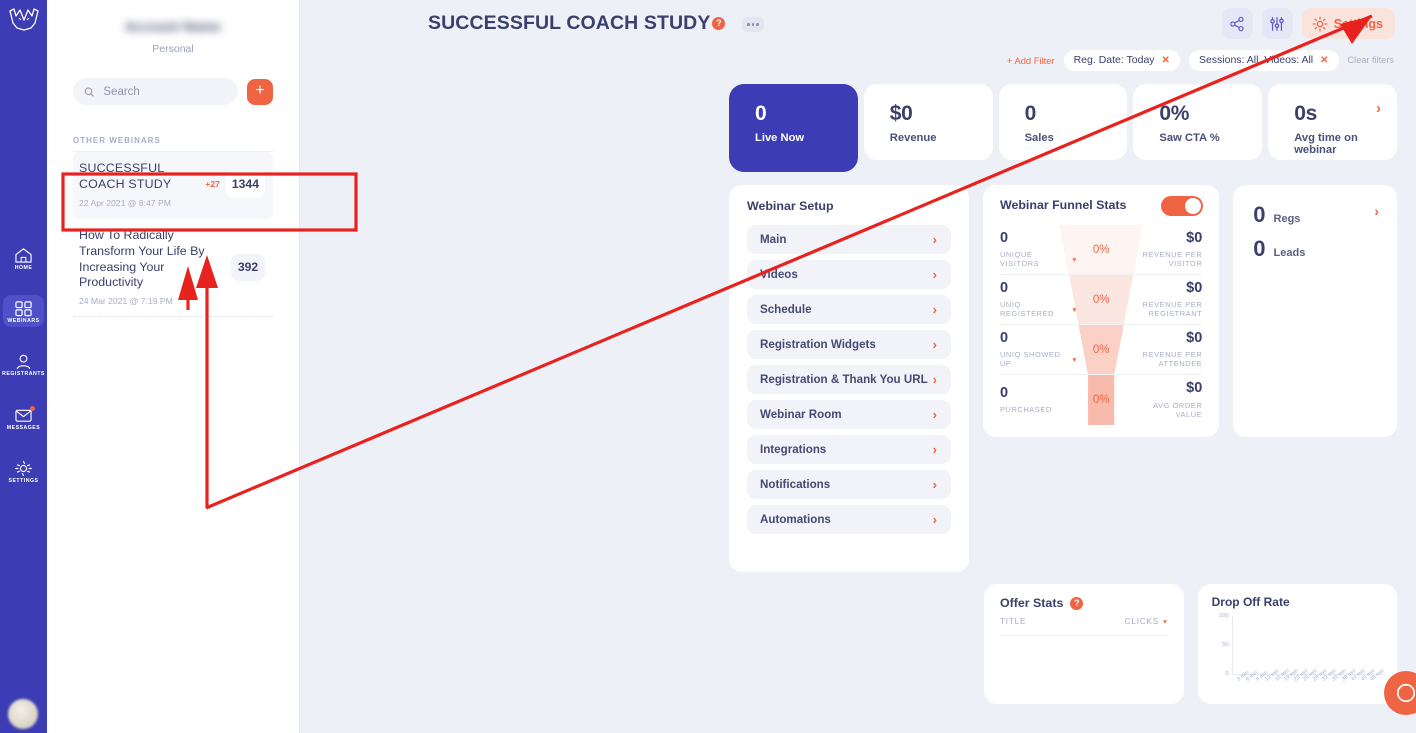 Image resolution: width=1416 pixels, height=733 pixels. I want to click on app-logo, so click(24, 19).